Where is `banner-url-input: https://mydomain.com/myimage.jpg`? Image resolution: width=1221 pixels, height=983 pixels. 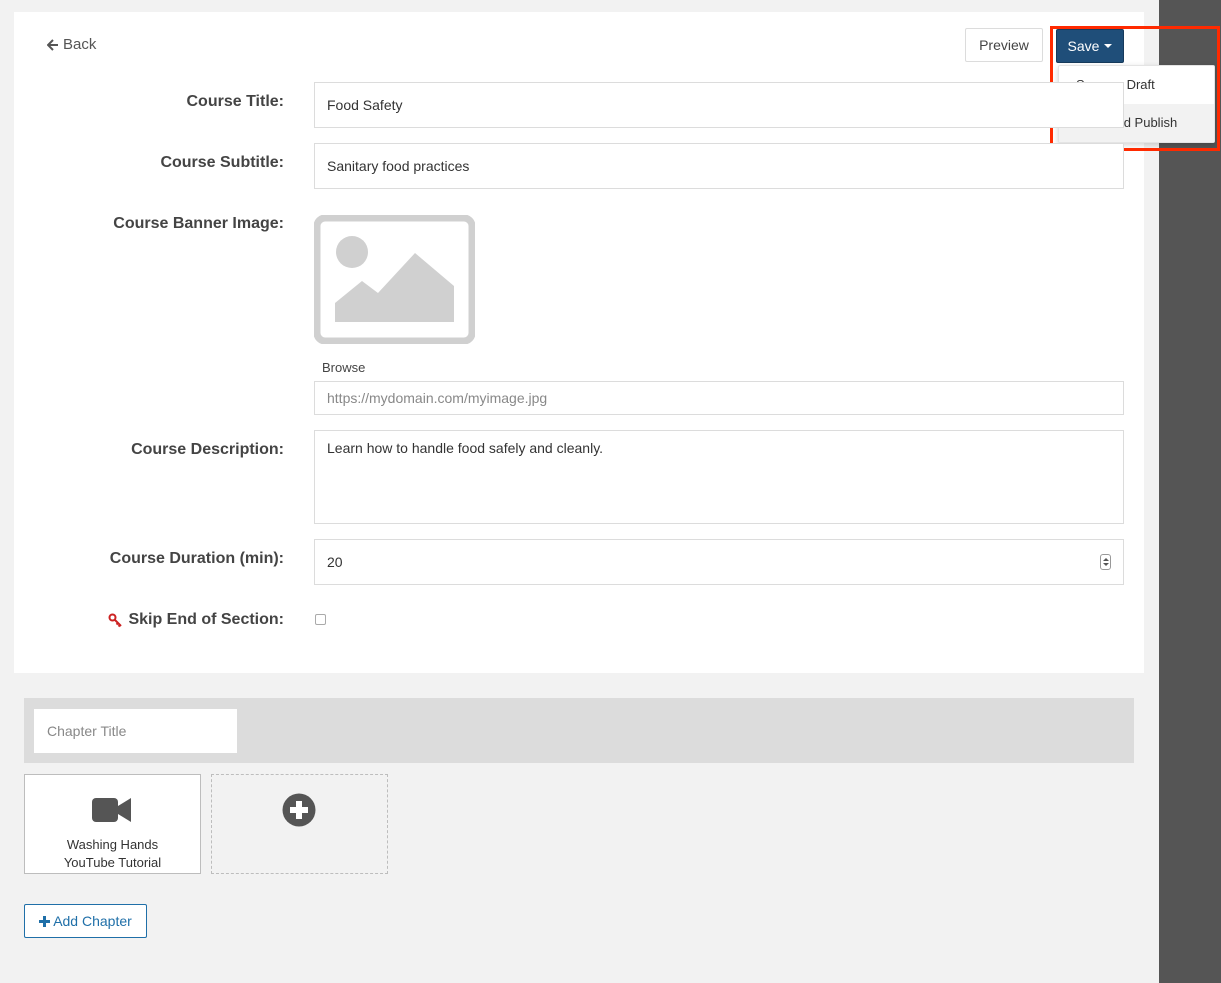 banner-url-input: https://mydomain.com/myimage.jpg is located at coordinates (719, 398).